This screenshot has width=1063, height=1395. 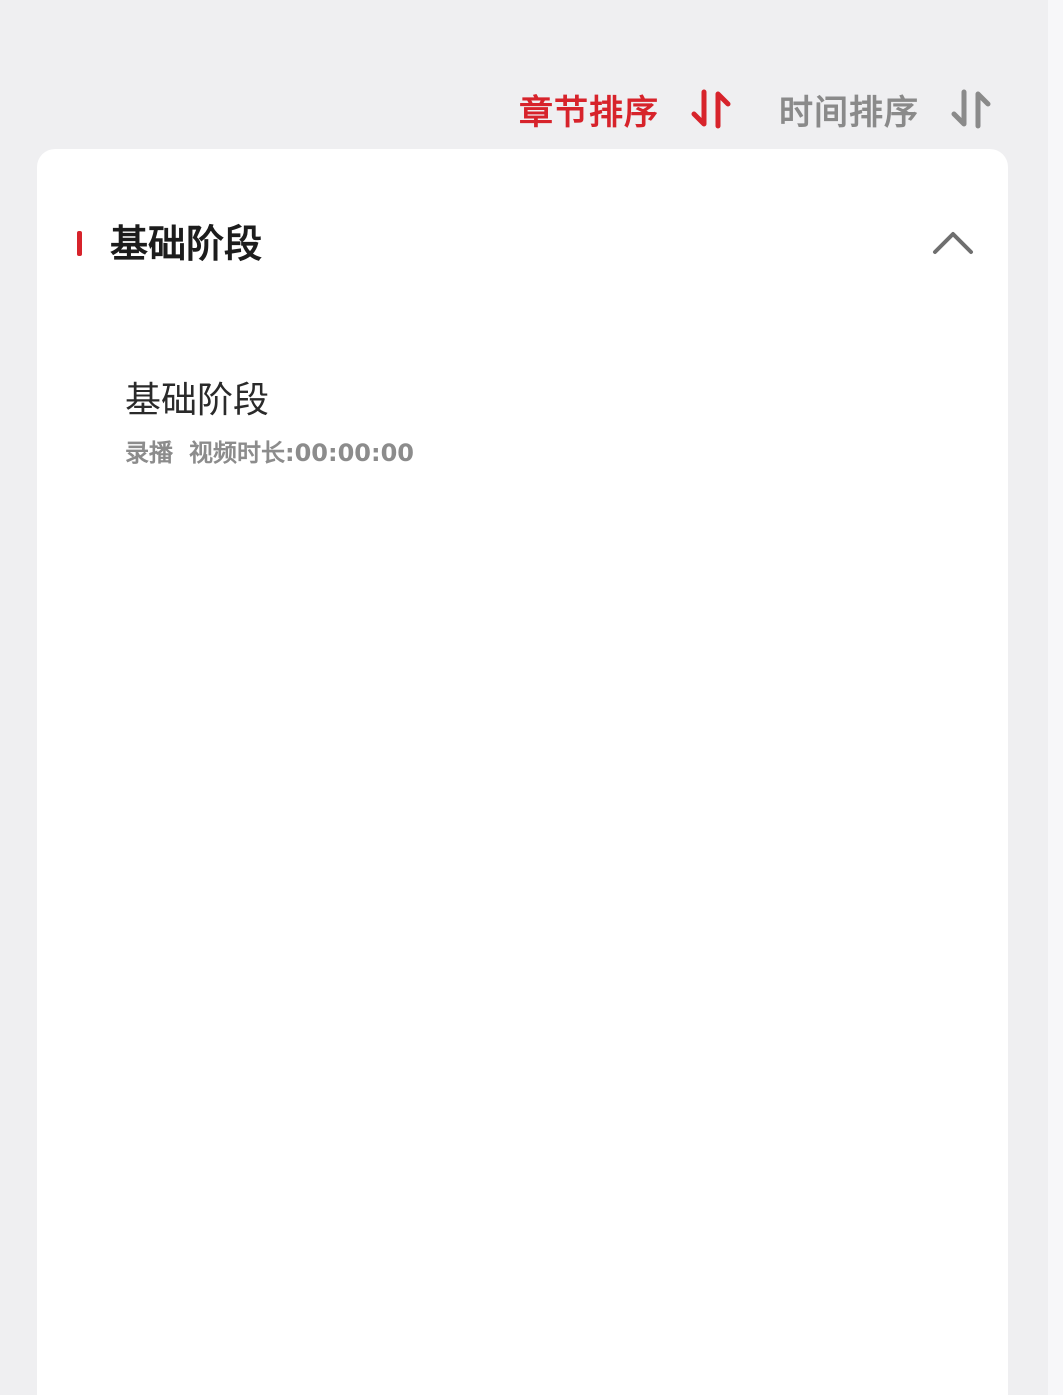 I want to click on sort-by-chapter-button: 章节排序, so click(x=626, y=109).